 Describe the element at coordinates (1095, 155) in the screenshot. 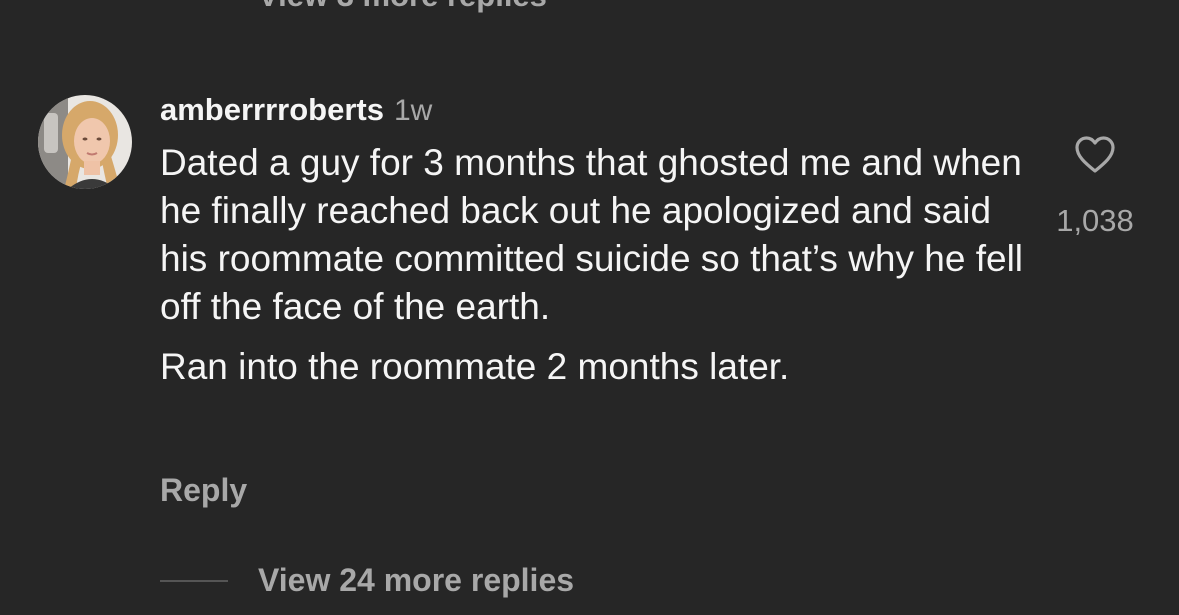

I see `heart-outline-icon` at that location.